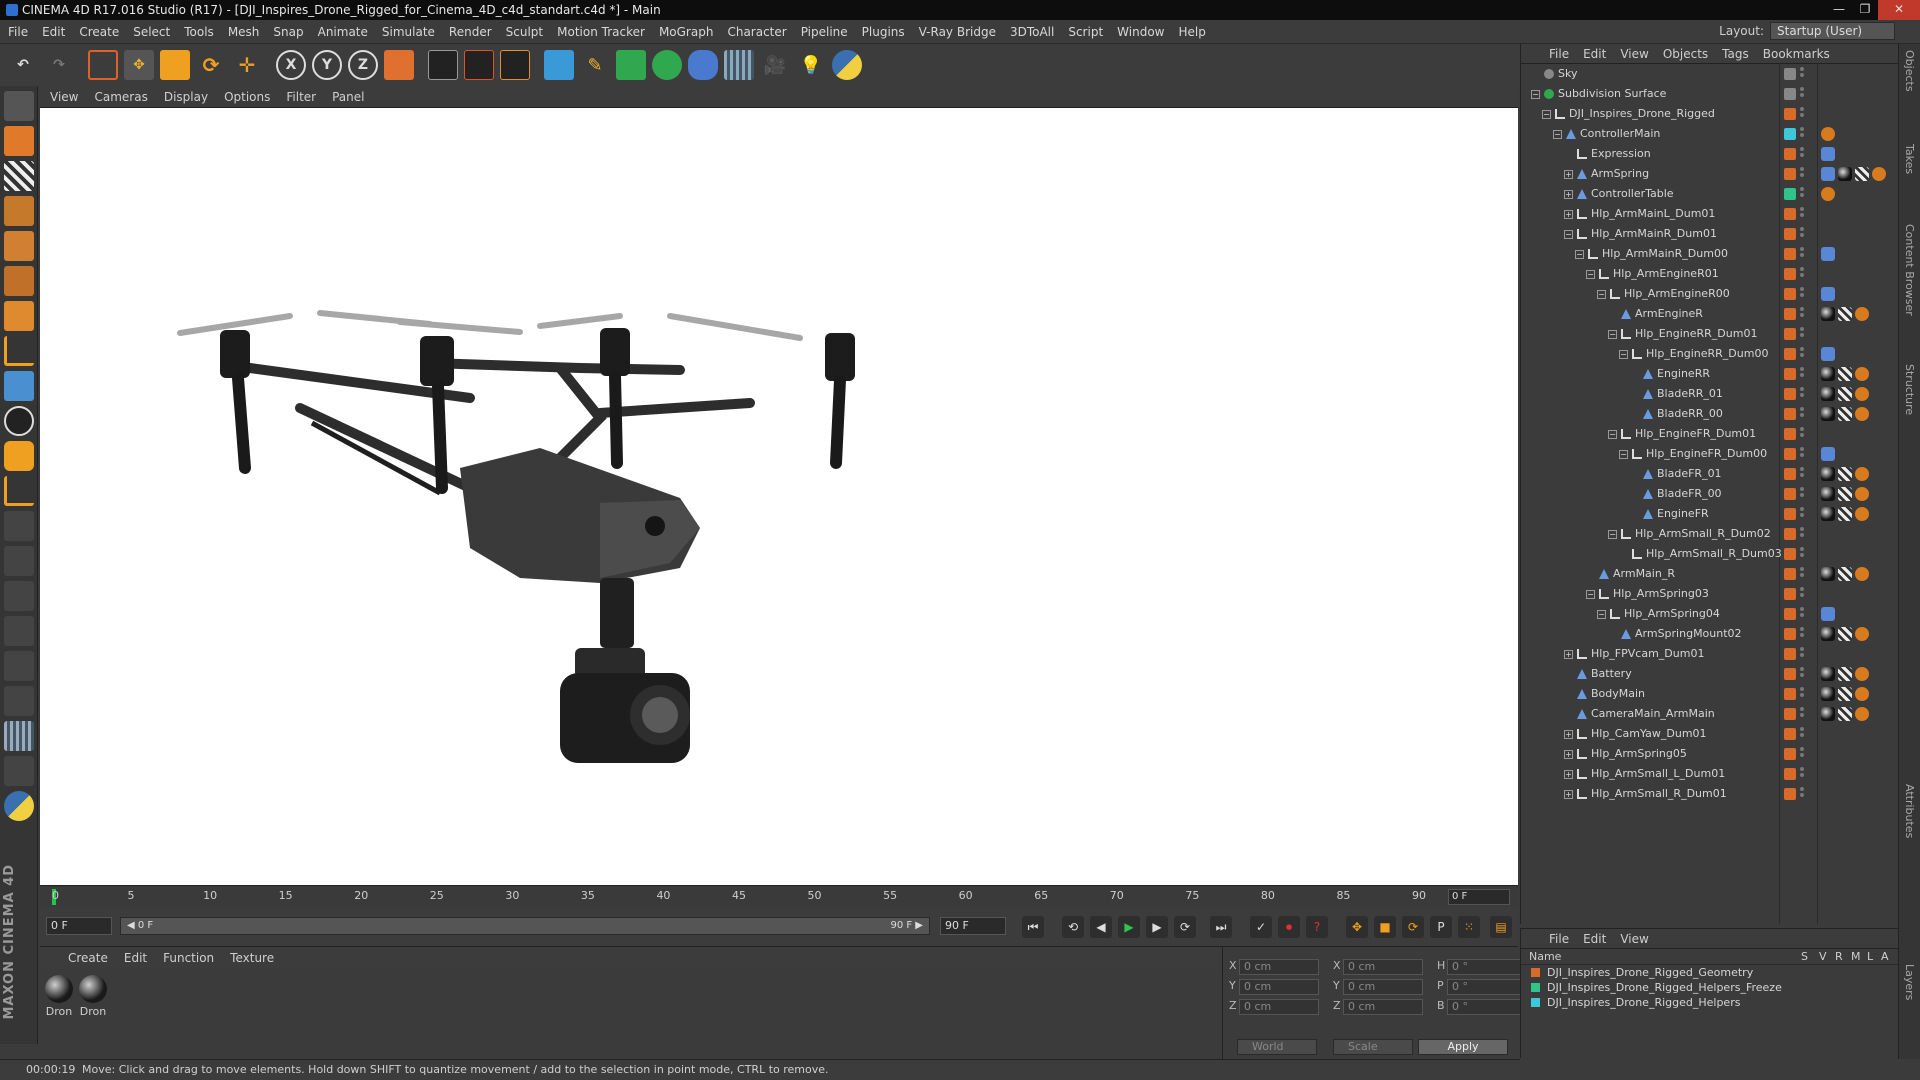  What do you see at coordinates (1709, 987) in the screenshot?
I see `layer-row: DJI_Inspires_Drone_Rigged_Helpers_Freeze` at bounding box center [1709, 987].